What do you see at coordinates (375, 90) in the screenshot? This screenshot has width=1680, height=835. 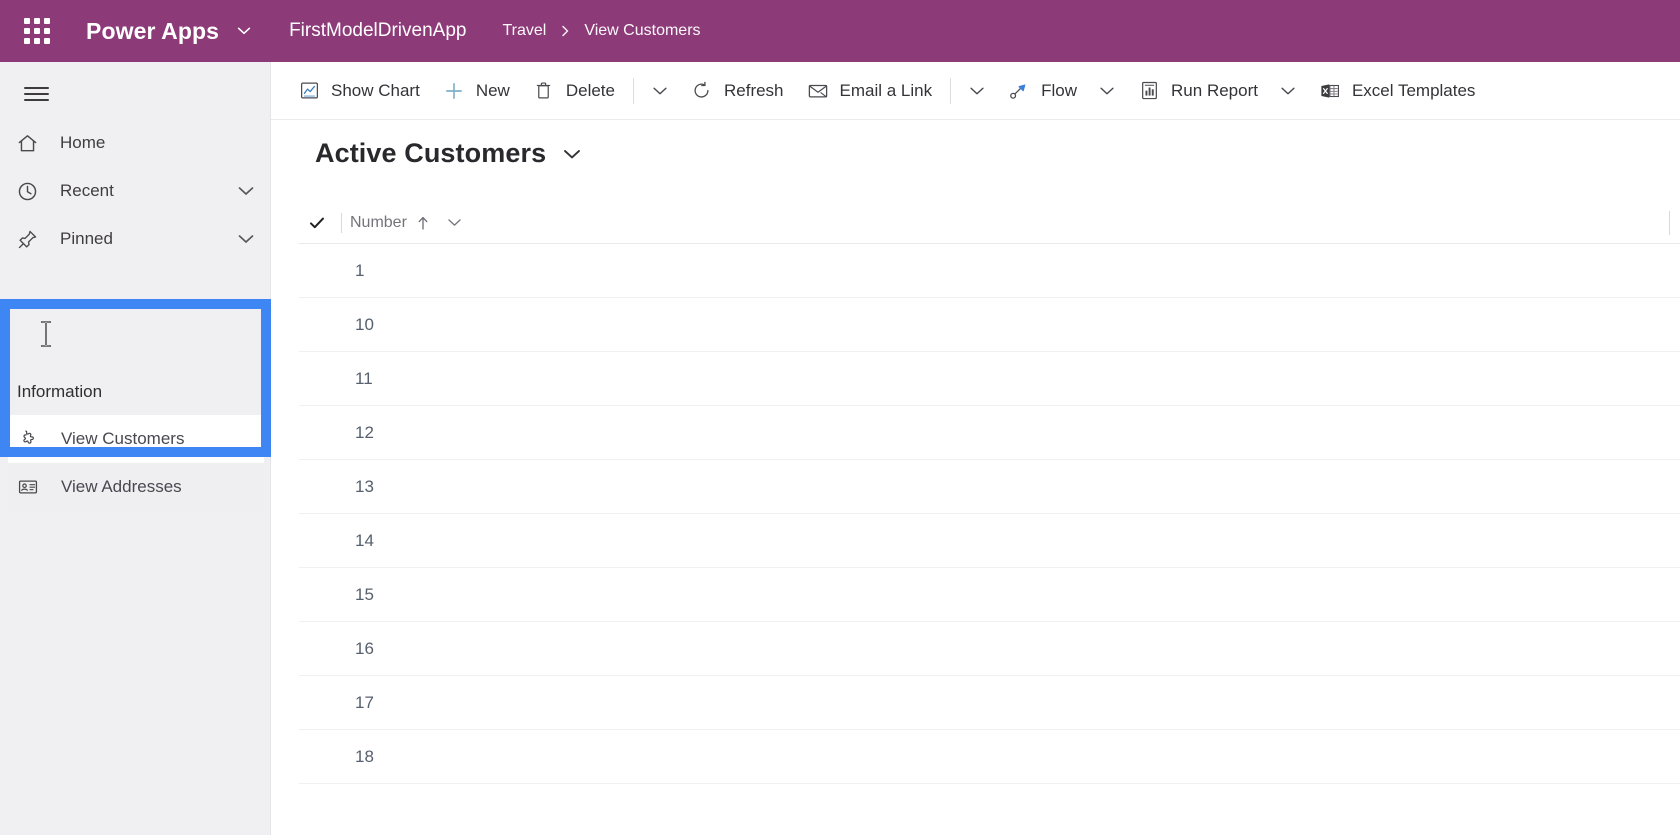 I see `command-label: Show Chart` at bounding box center [375, 90].